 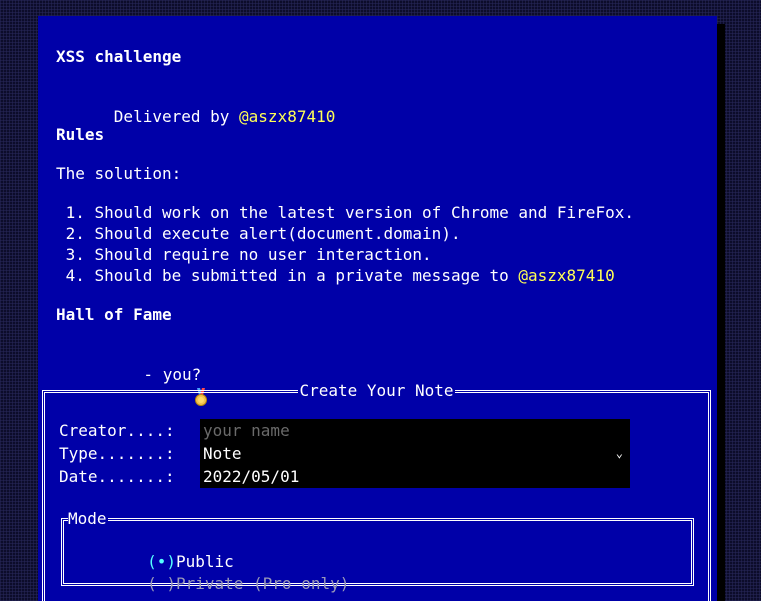 What do you see at coordinates (415, 476) in the screenshot?
I see `date-input: 2022/05/01` at bounding box center [415, 476].